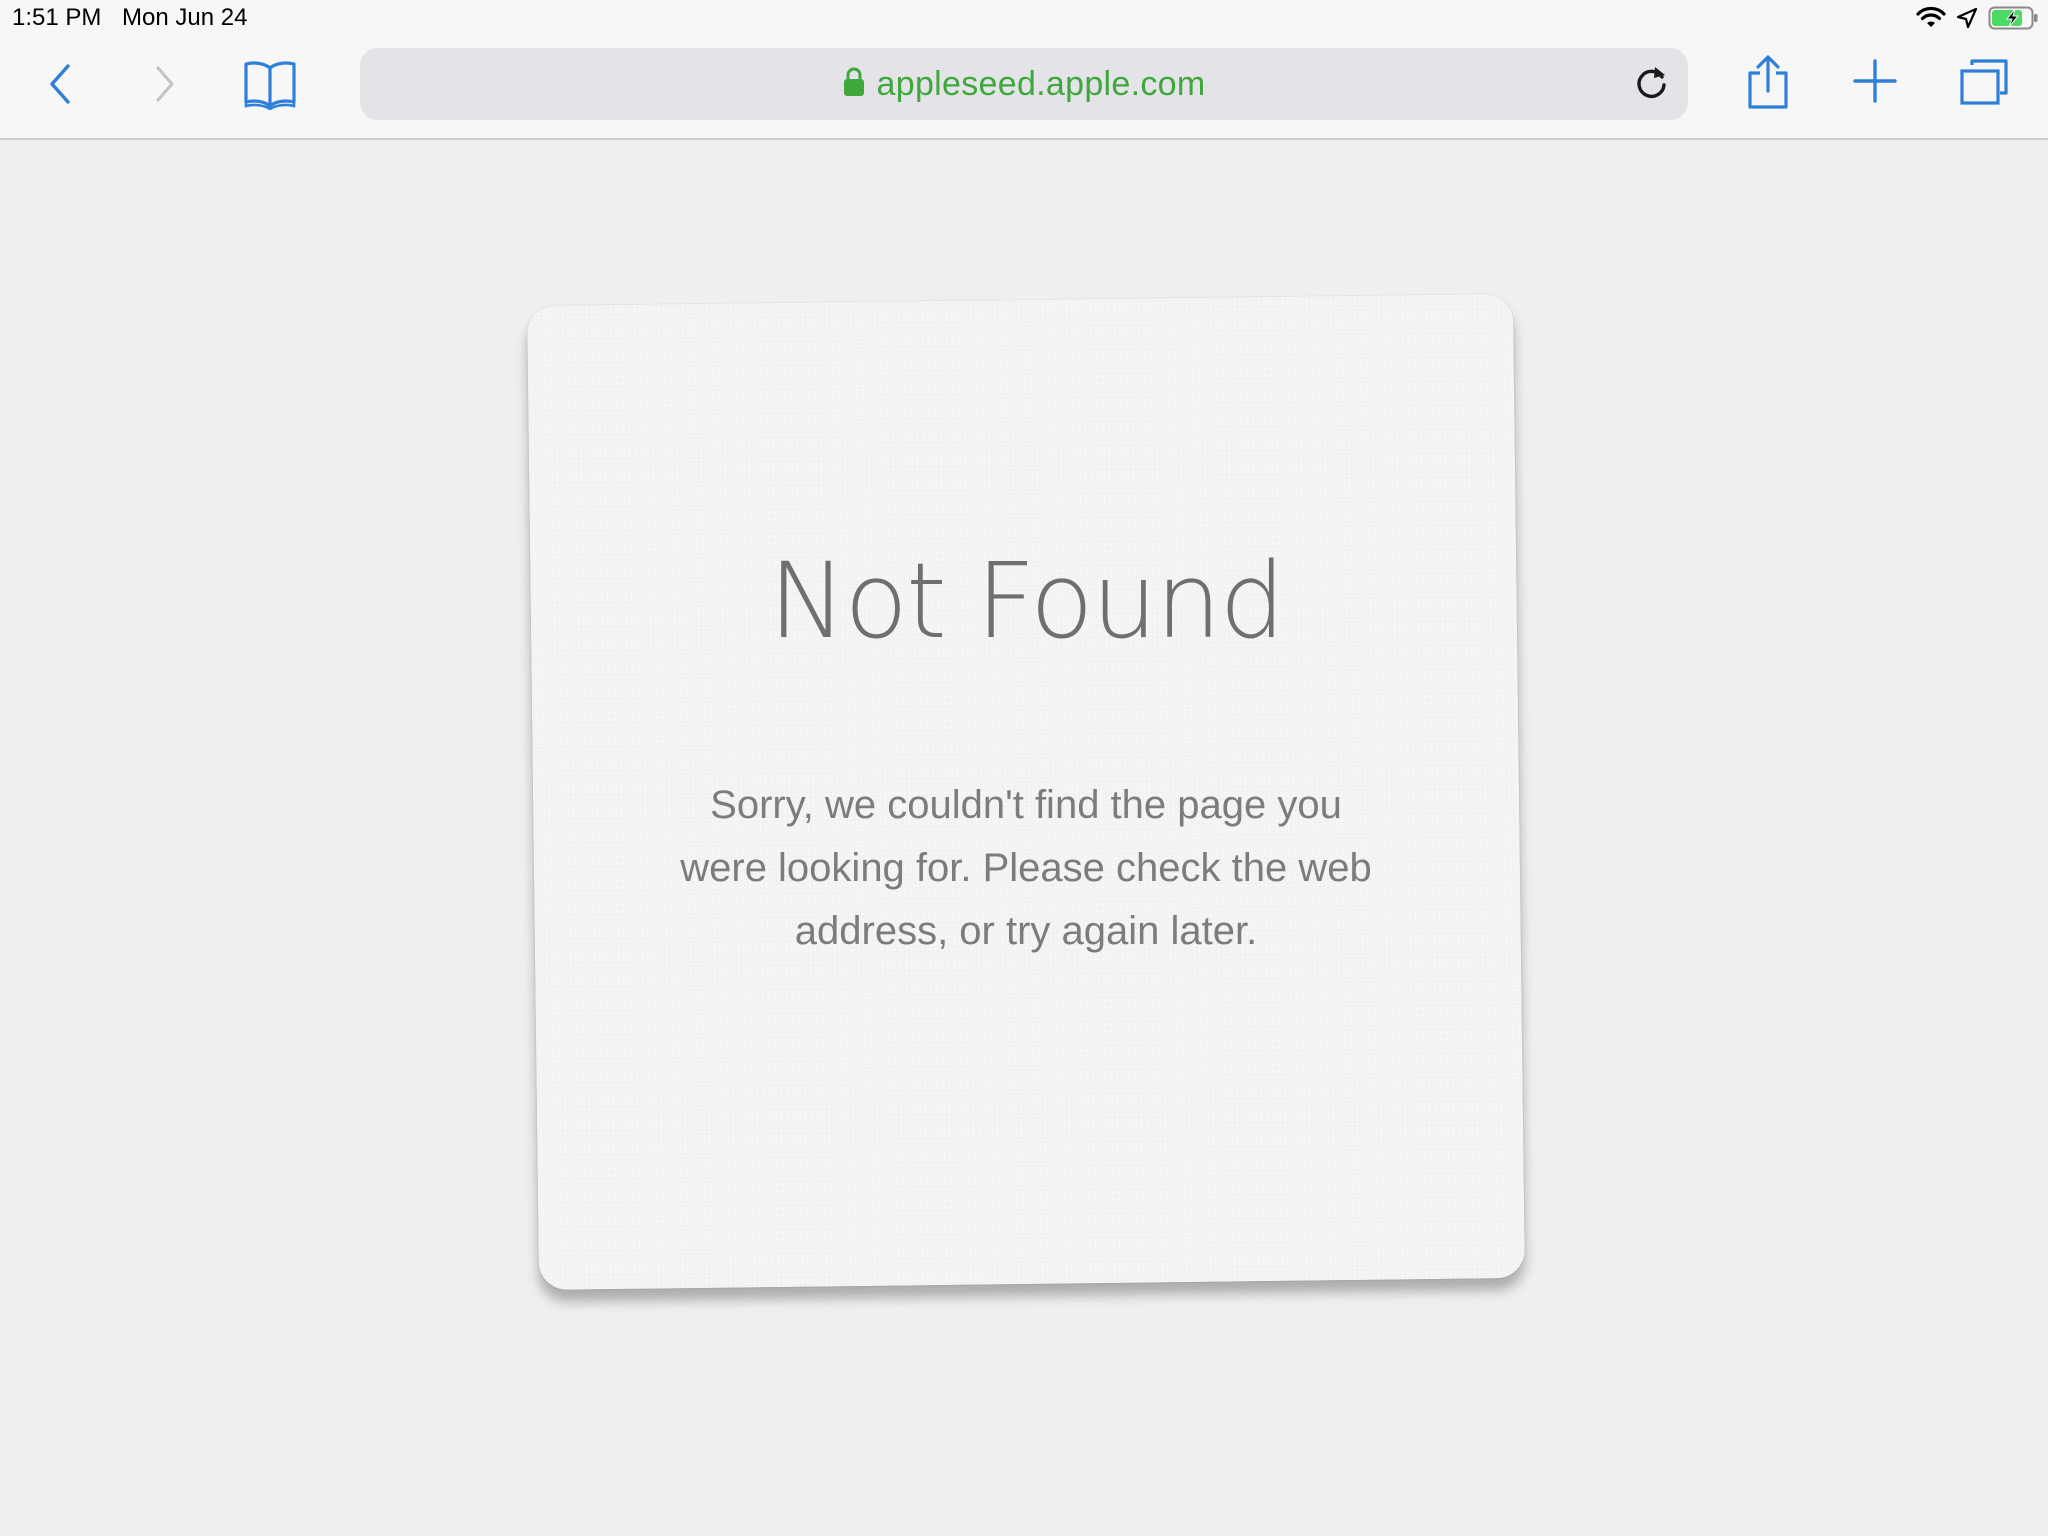  I want to click on url-text: appleseed.apple.com, so click(1041, 83).